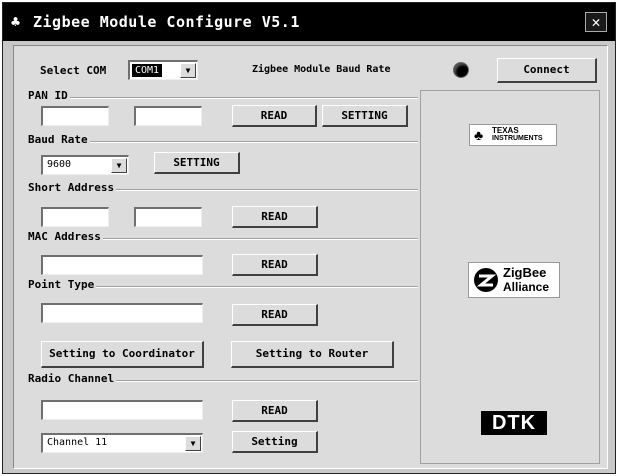 Image resolution: width=620 pixels, height=476 pixels. I want to click on radio-channel-read-button: READ, so click(275, 411).